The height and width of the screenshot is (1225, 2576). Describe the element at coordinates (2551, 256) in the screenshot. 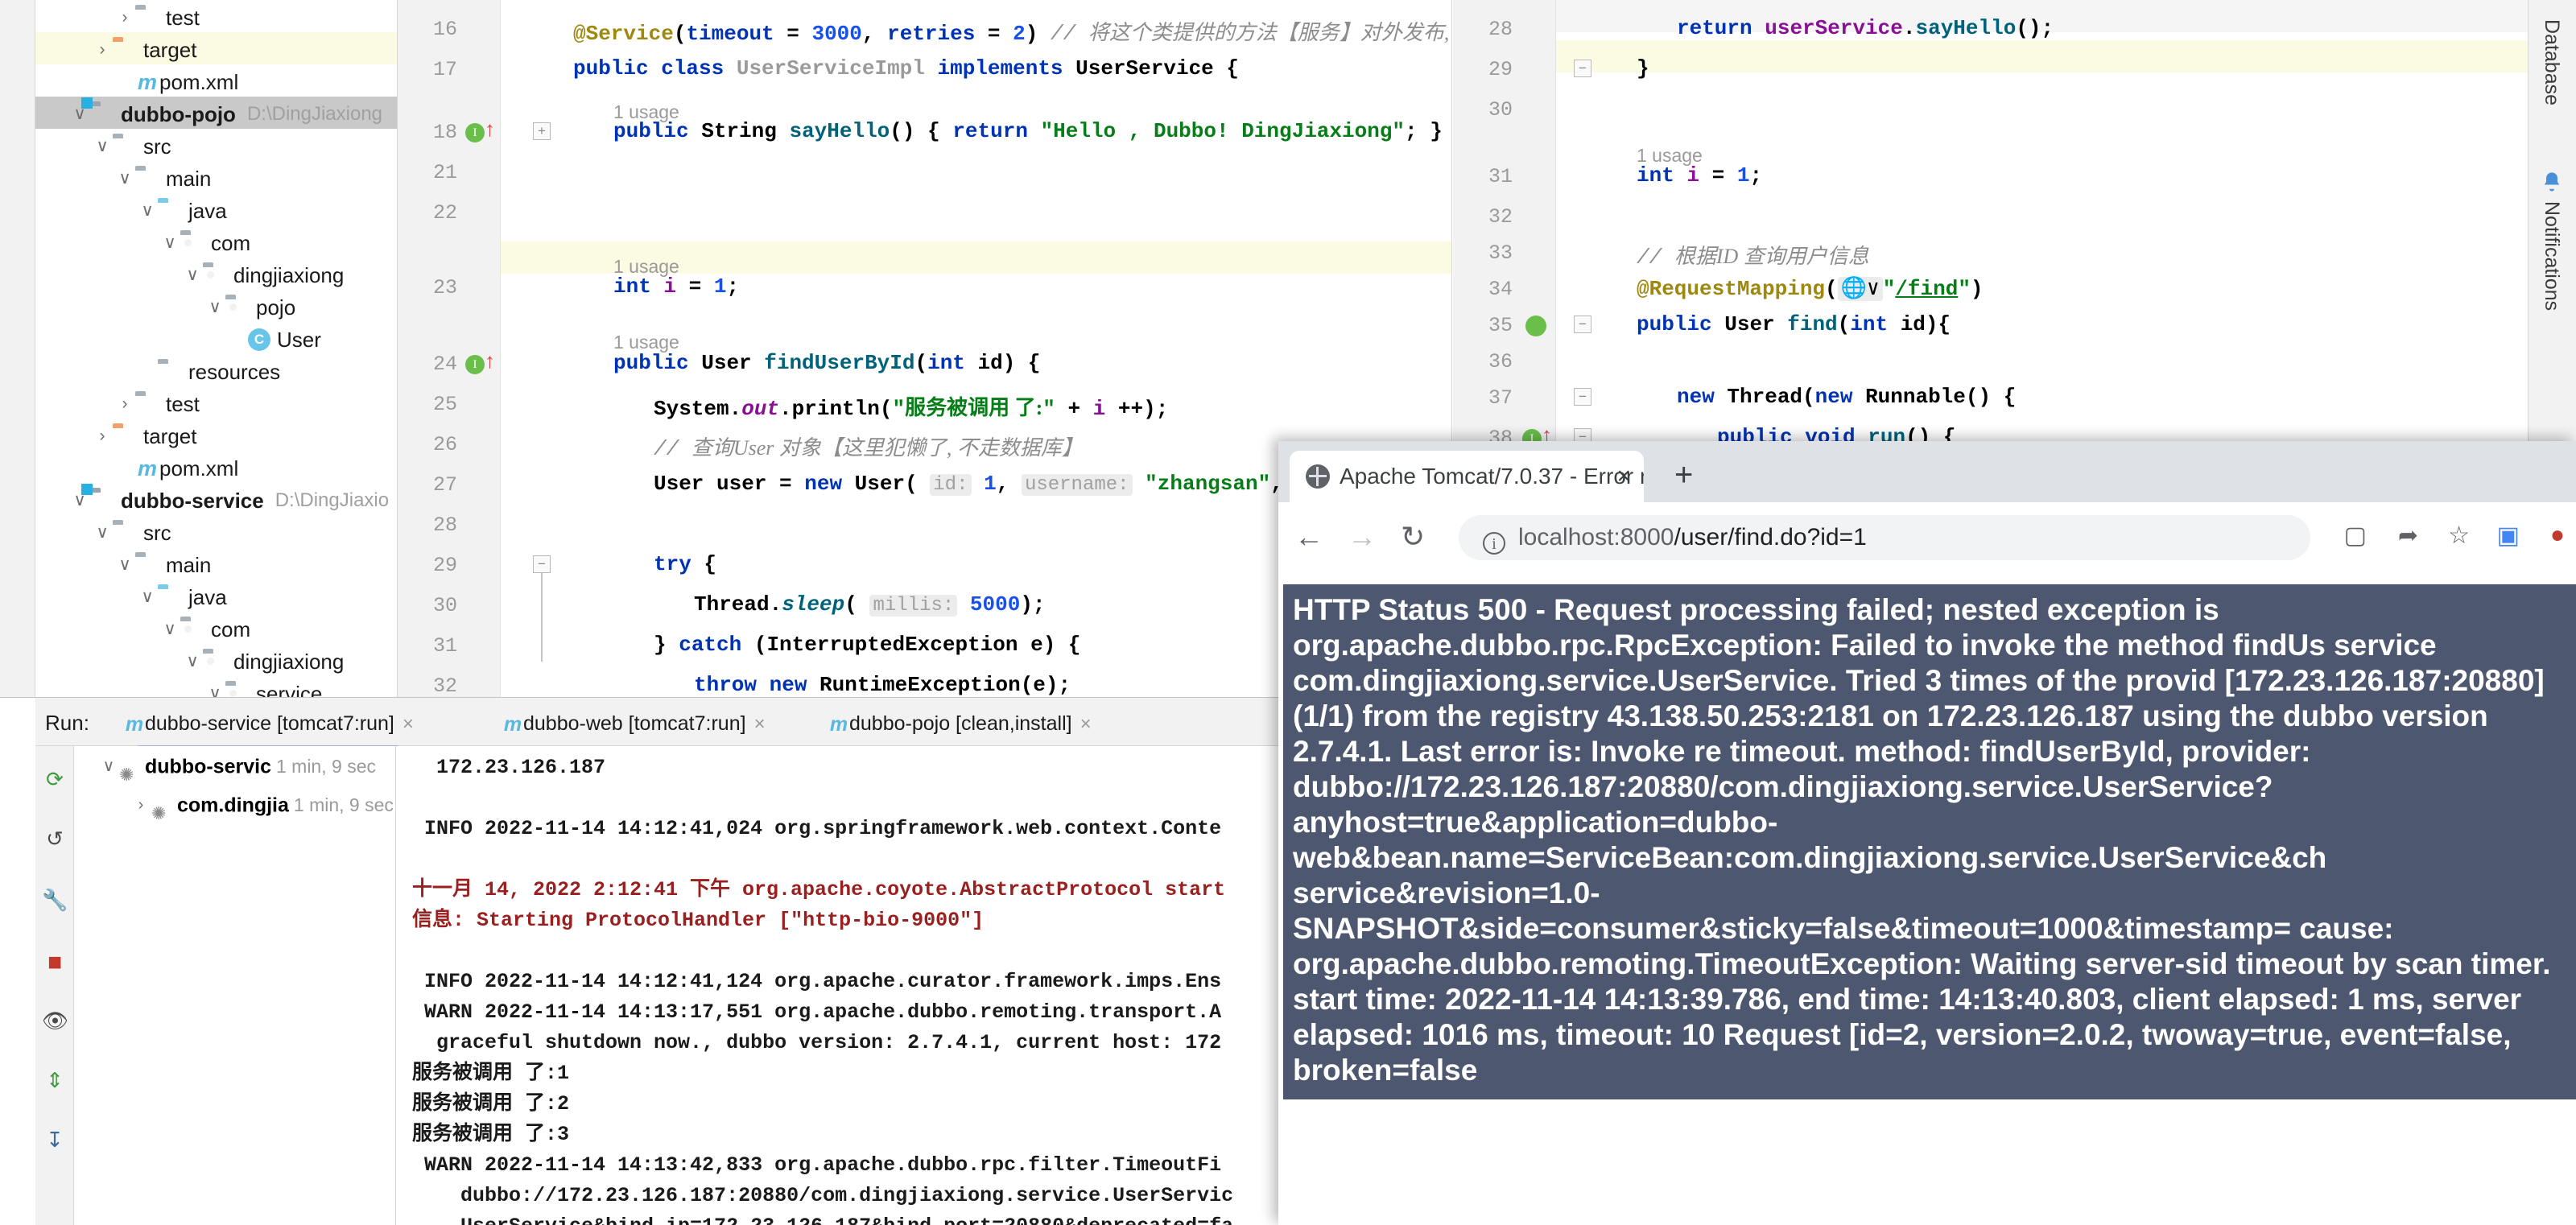

I see `rail-item-notifications: Notifications` at that location.